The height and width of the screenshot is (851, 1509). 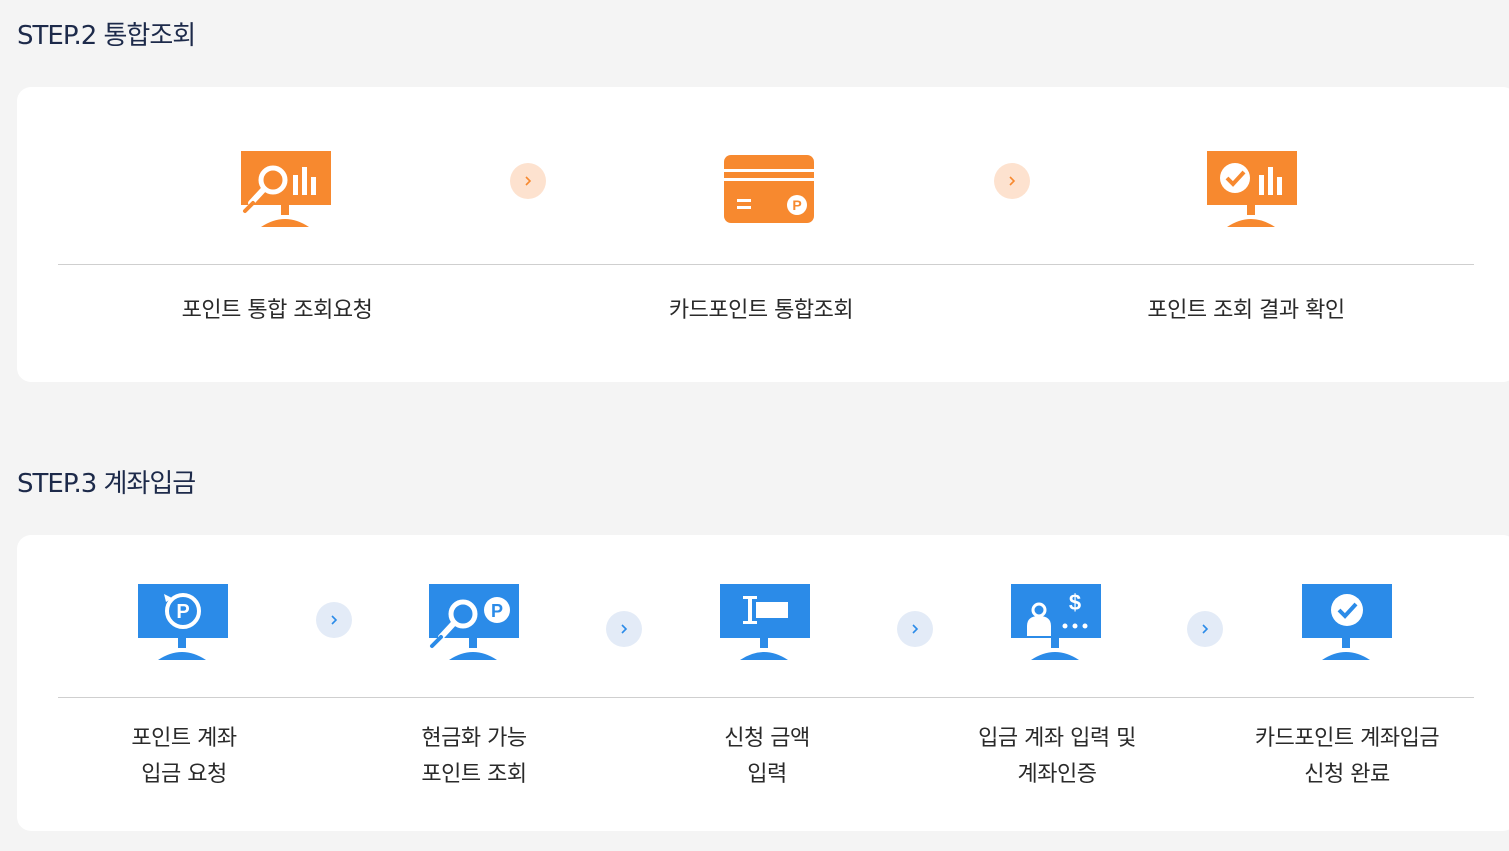 I want to click on label-line: 포인트 조회, so click(x=474, y=774).